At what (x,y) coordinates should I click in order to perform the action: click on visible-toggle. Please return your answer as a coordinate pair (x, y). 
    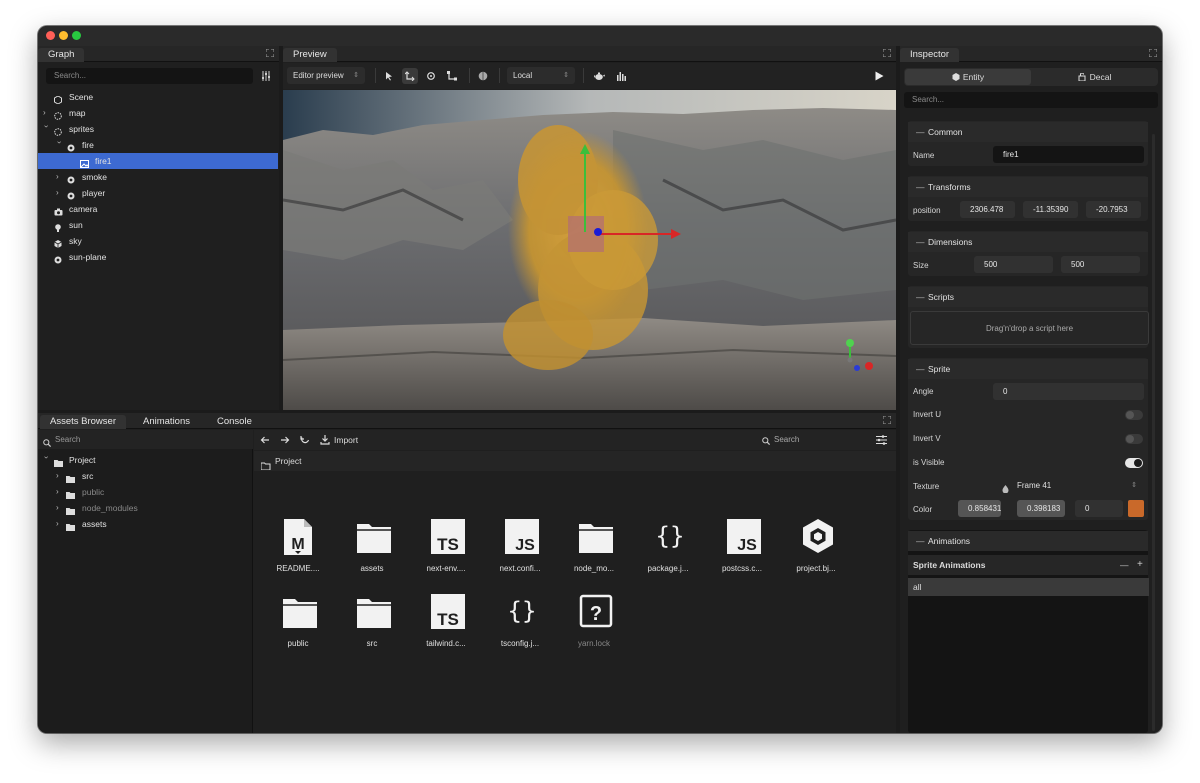
    Looking at the image, I should click on (1134, 463).